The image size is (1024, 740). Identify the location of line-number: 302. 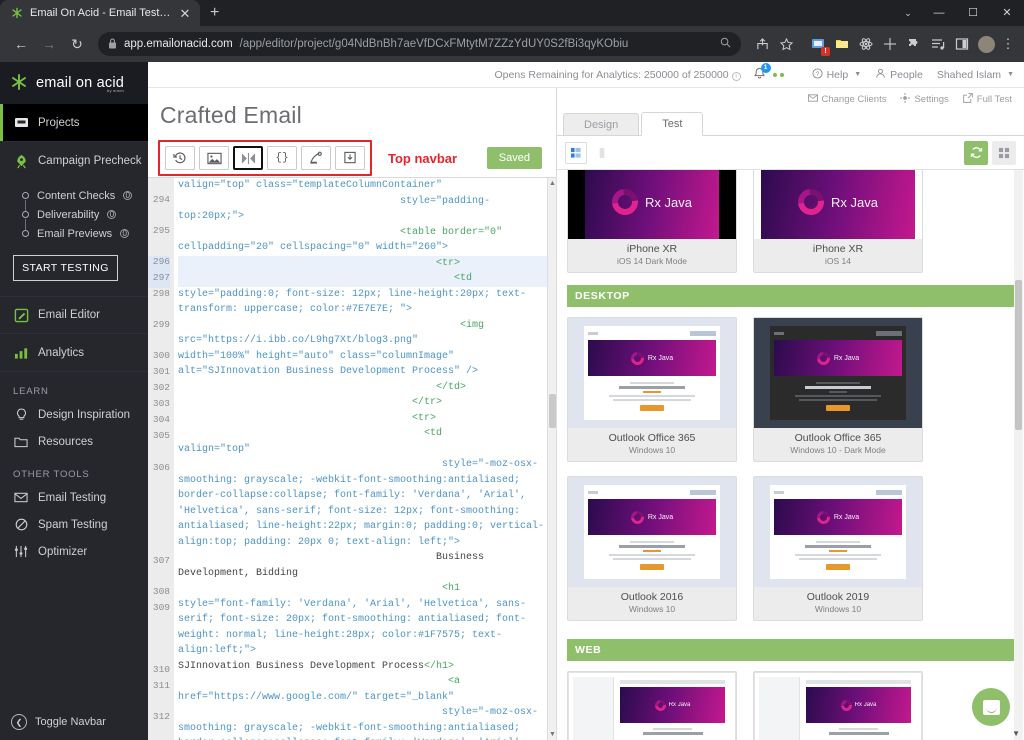
(161, 387).